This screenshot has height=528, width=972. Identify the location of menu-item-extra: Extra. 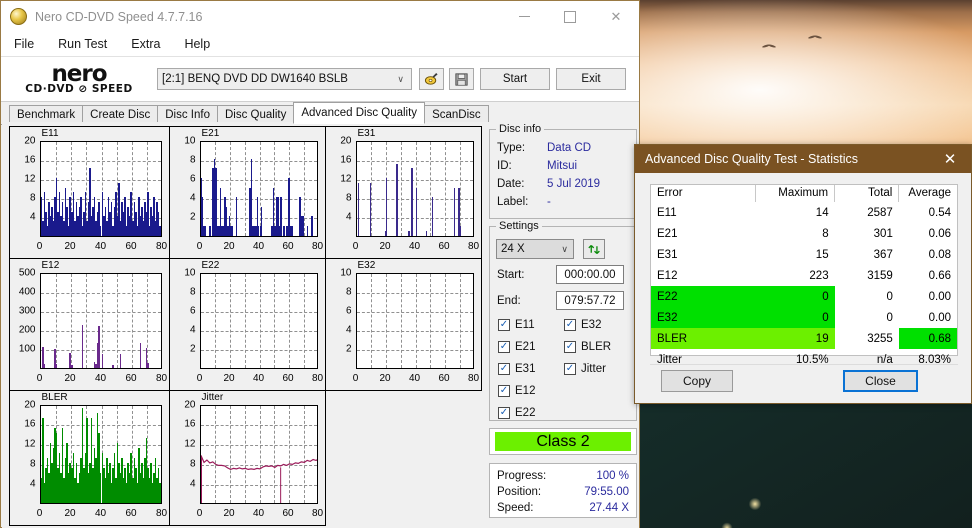
(145, 44).